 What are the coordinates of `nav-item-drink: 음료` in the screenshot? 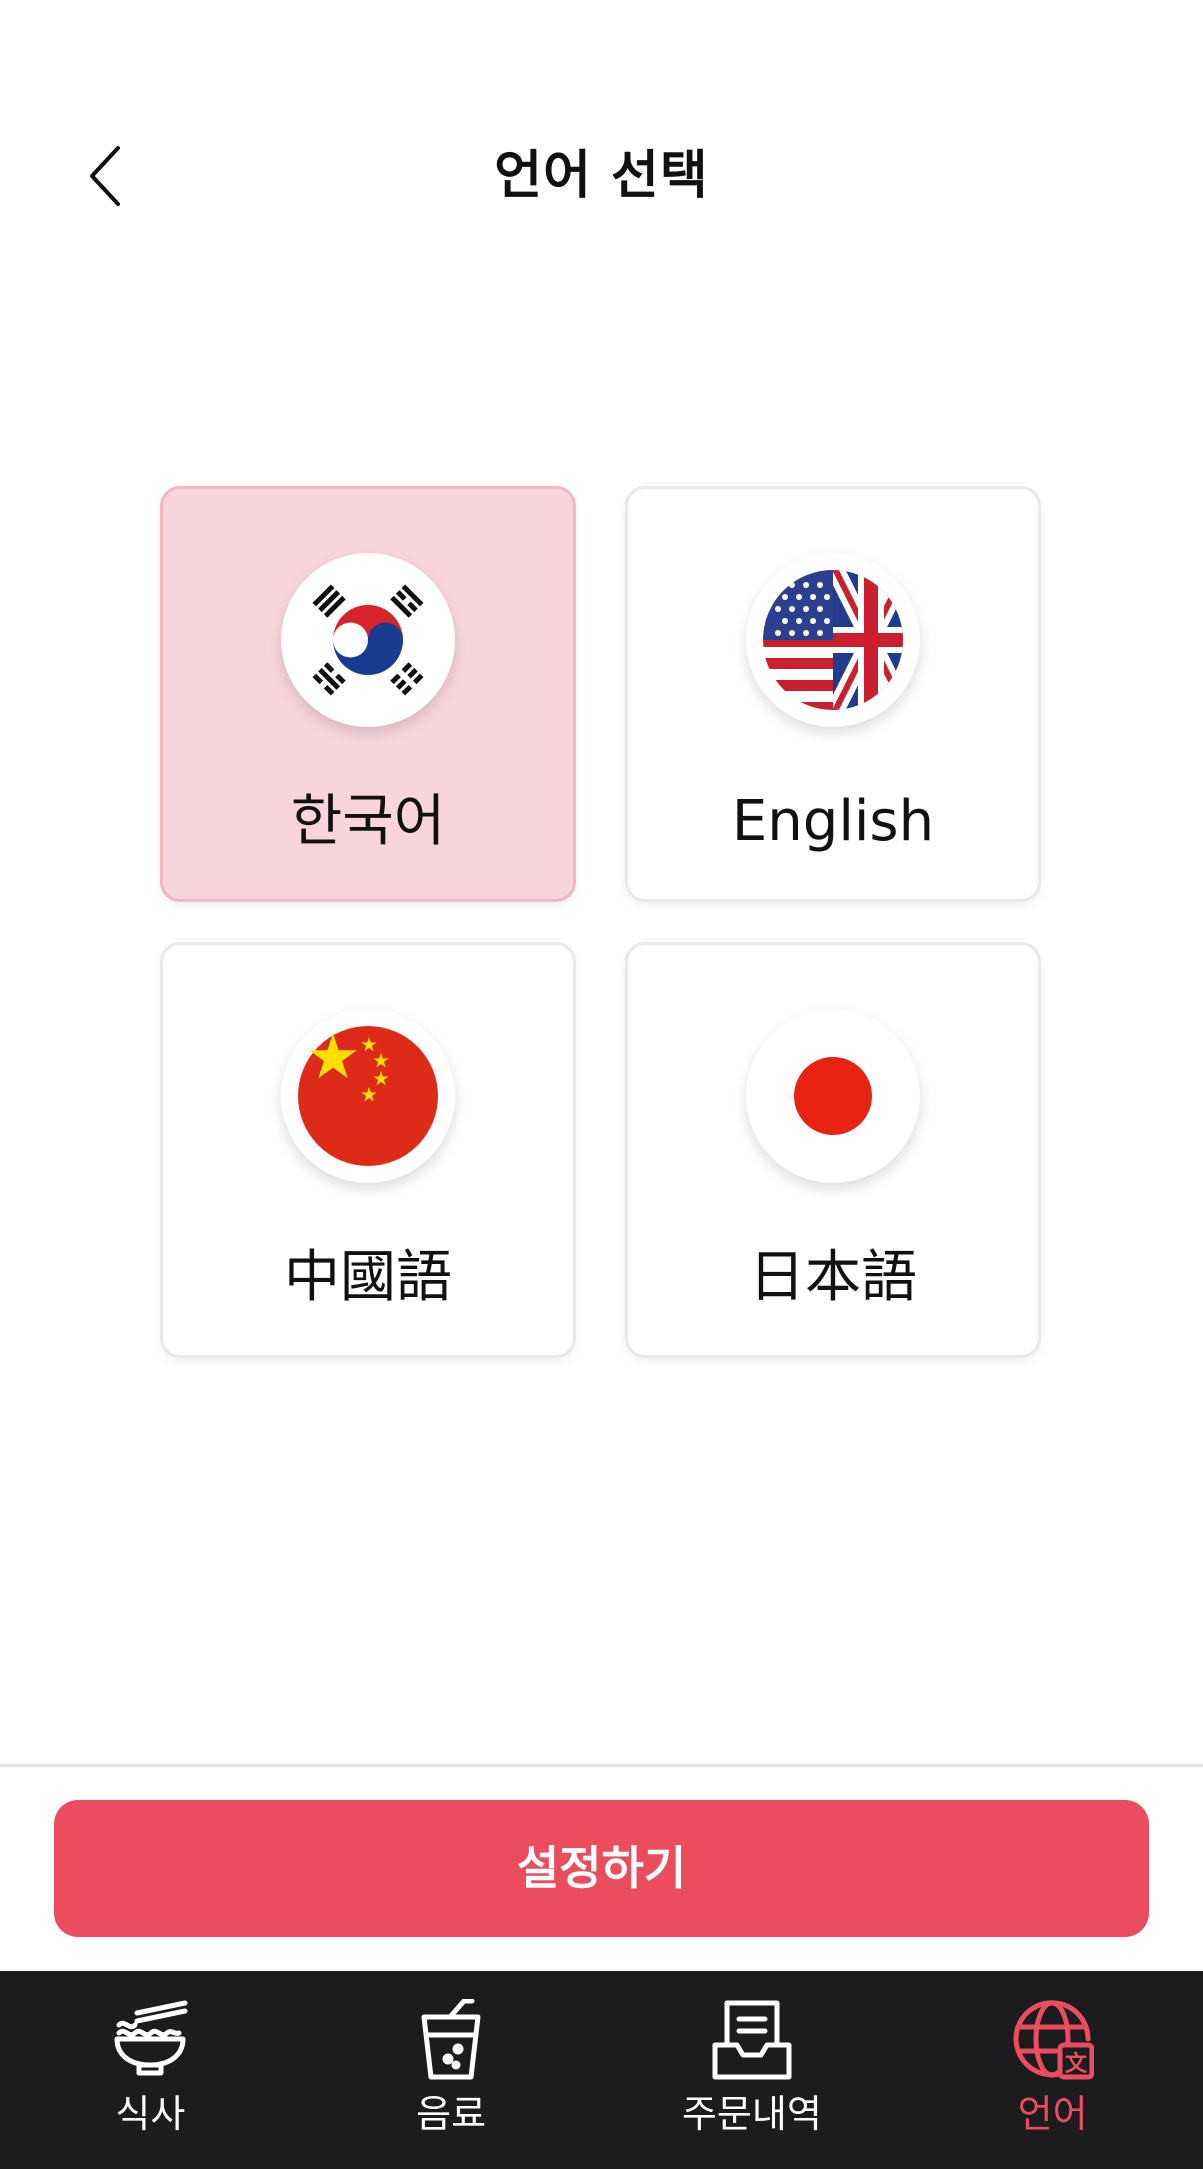 It's located at (451, 2070).